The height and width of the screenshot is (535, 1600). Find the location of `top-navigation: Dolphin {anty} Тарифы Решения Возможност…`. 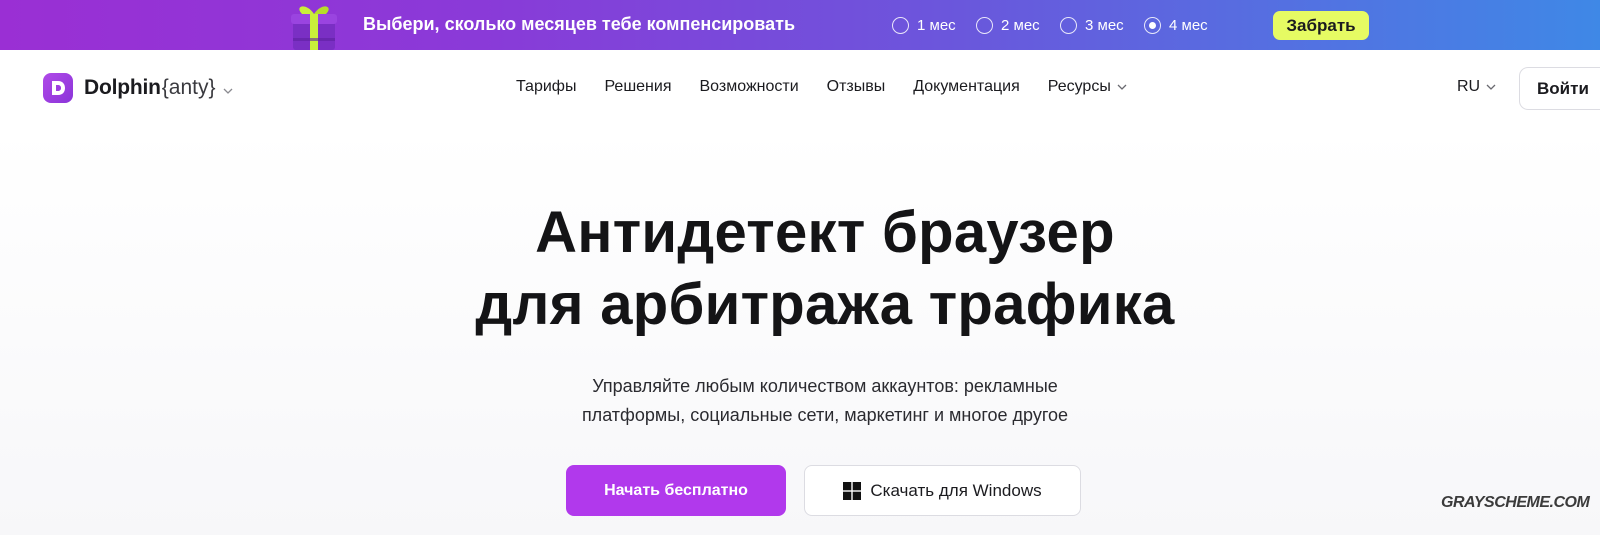

top-navigation: Dolphin {anty} Тарифы Решения Возможност… is located at coordinates (800, 89).